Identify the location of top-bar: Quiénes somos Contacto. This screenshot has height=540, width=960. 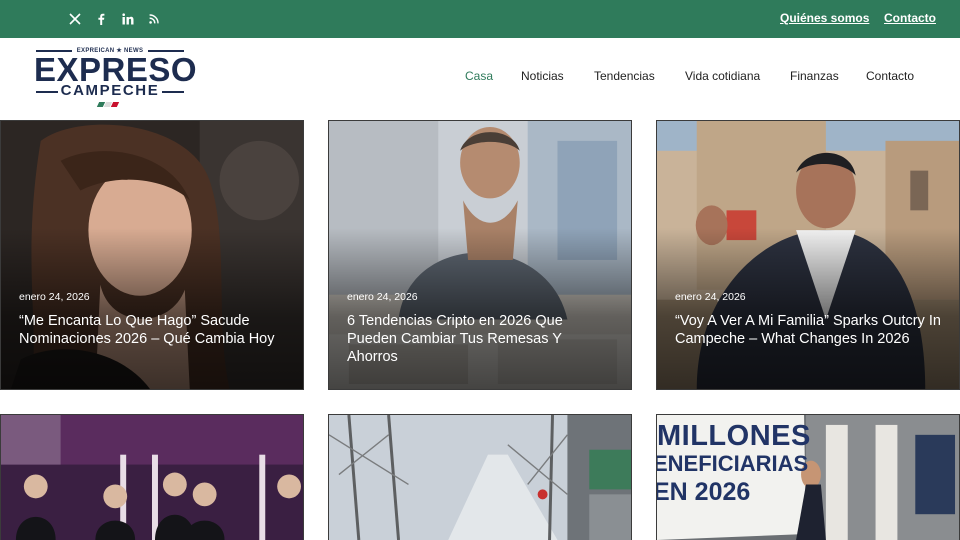
(480, 19).